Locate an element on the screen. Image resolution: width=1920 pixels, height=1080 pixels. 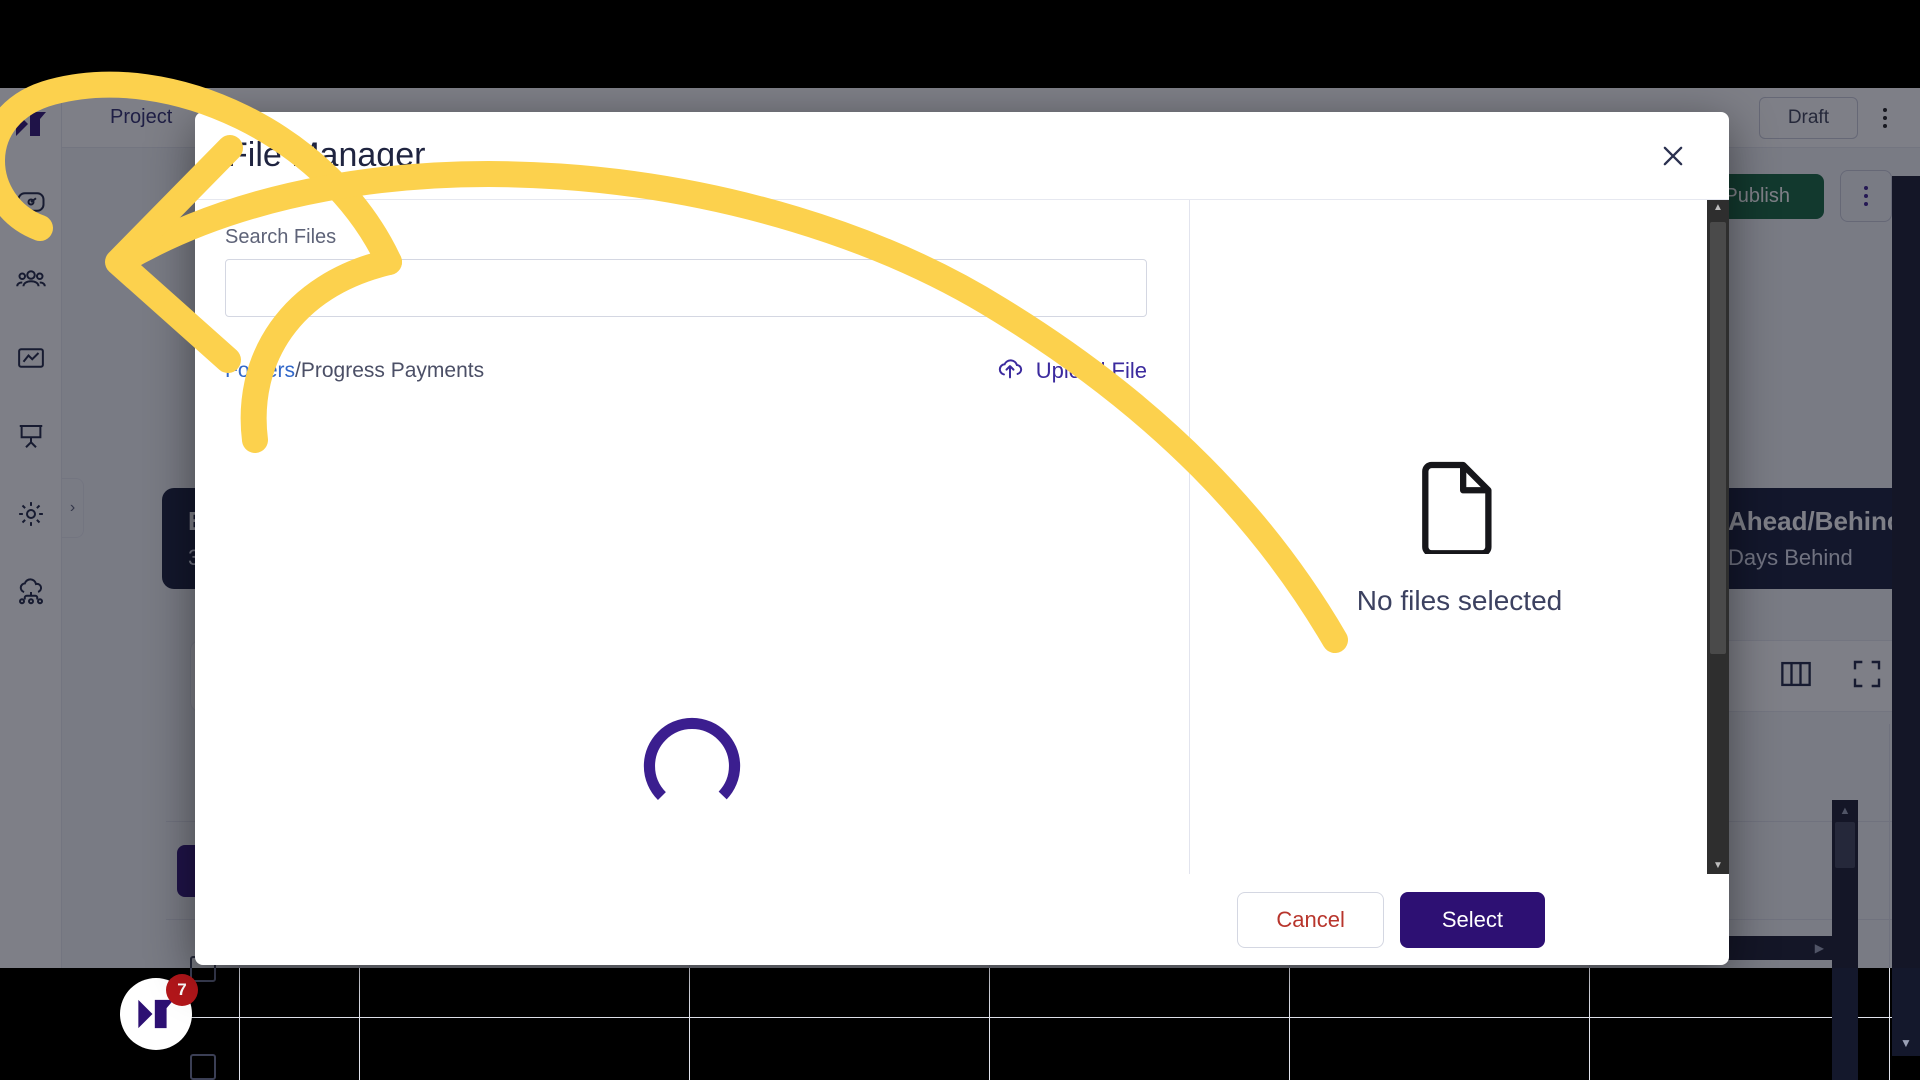
empty-state-label: No files selected is located at coordinates (1459, 600).